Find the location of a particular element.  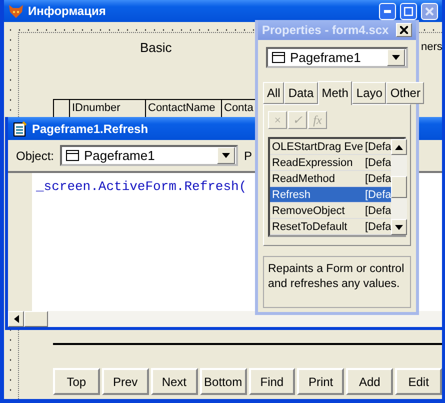

left-arrow-icon is located at coordinates (16, 319).